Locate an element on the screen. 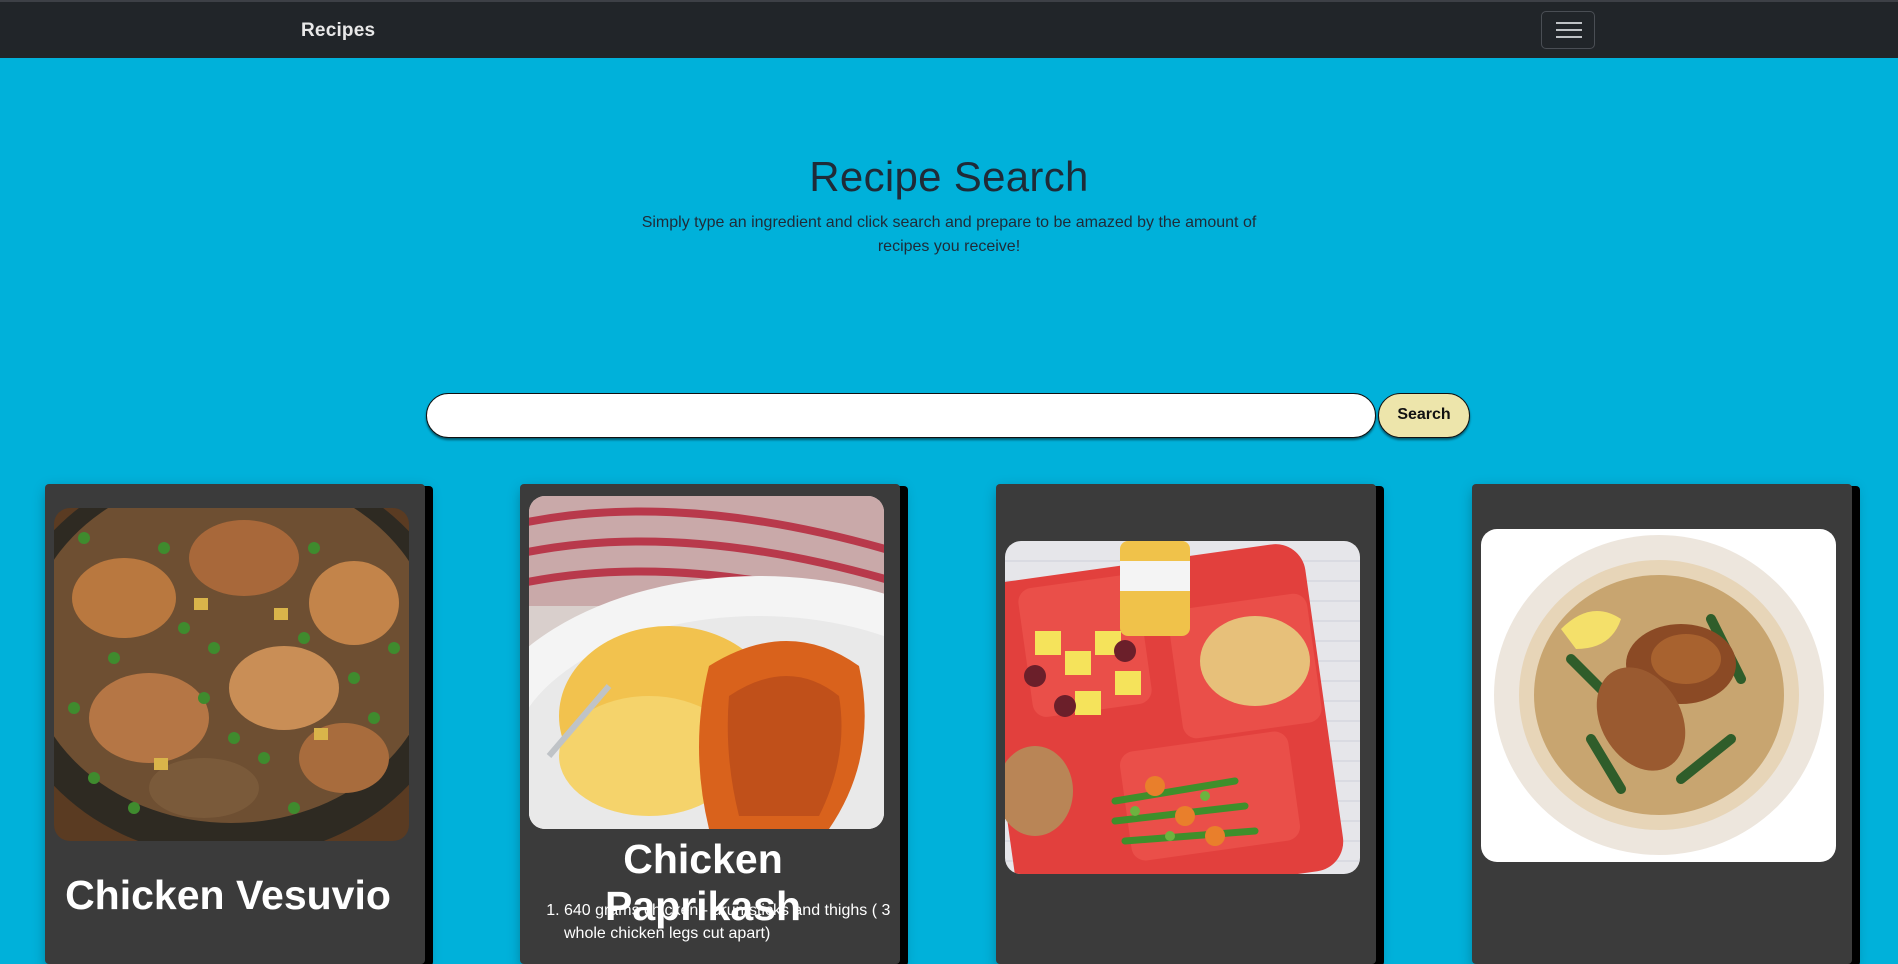 The width and height of the screenshot is (1898, 964). navbar-brand: Recipes is located at coordinates (338, 31).